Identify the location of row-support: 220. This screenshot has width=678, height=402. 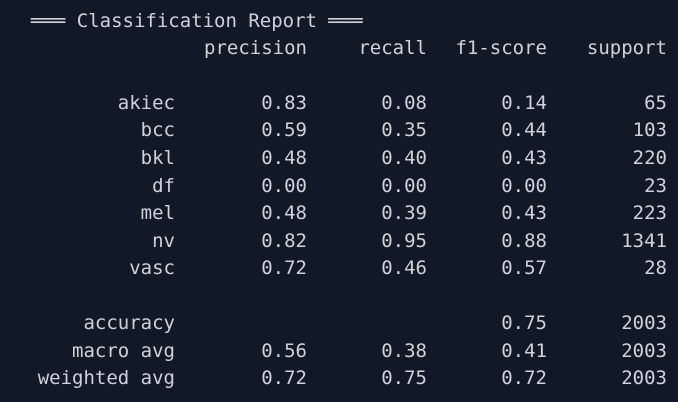
(649, 158).